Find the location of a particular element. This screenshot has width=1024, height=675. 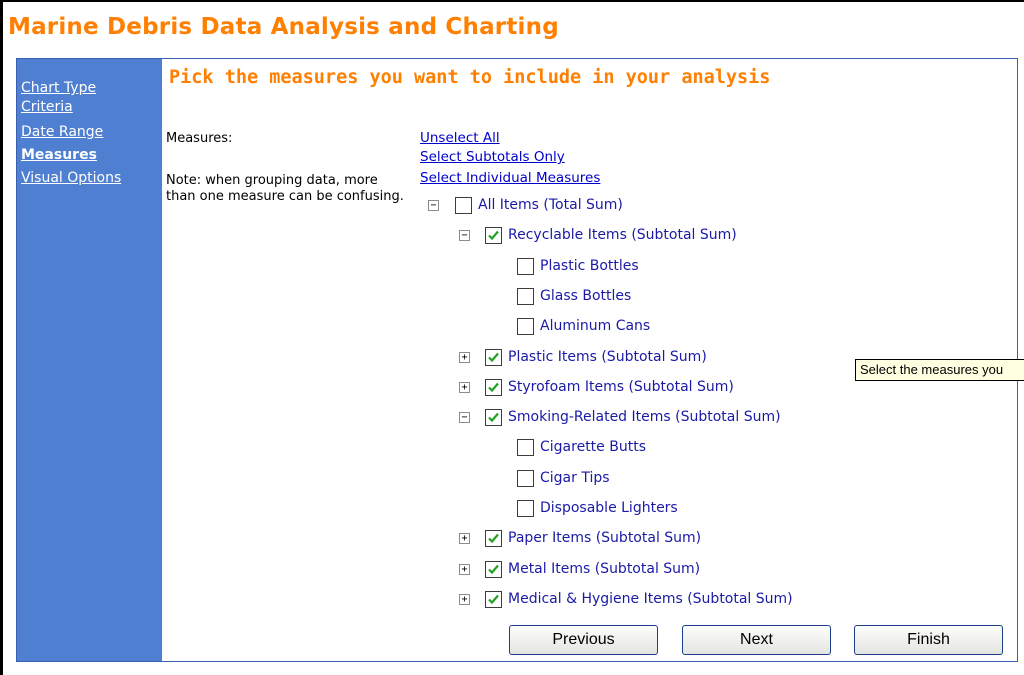

tree-node: − All Items (Total Sum) is located at coordinates (512, 206).